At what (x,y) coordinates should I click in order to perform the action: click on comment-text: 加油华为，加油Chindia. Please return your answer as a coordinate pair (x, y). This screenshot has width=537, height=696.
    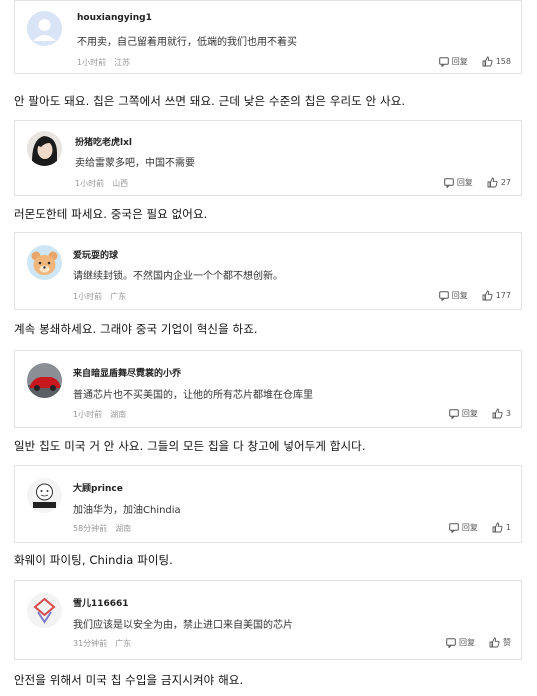
    Looking at the image, I should click on (127, 510).